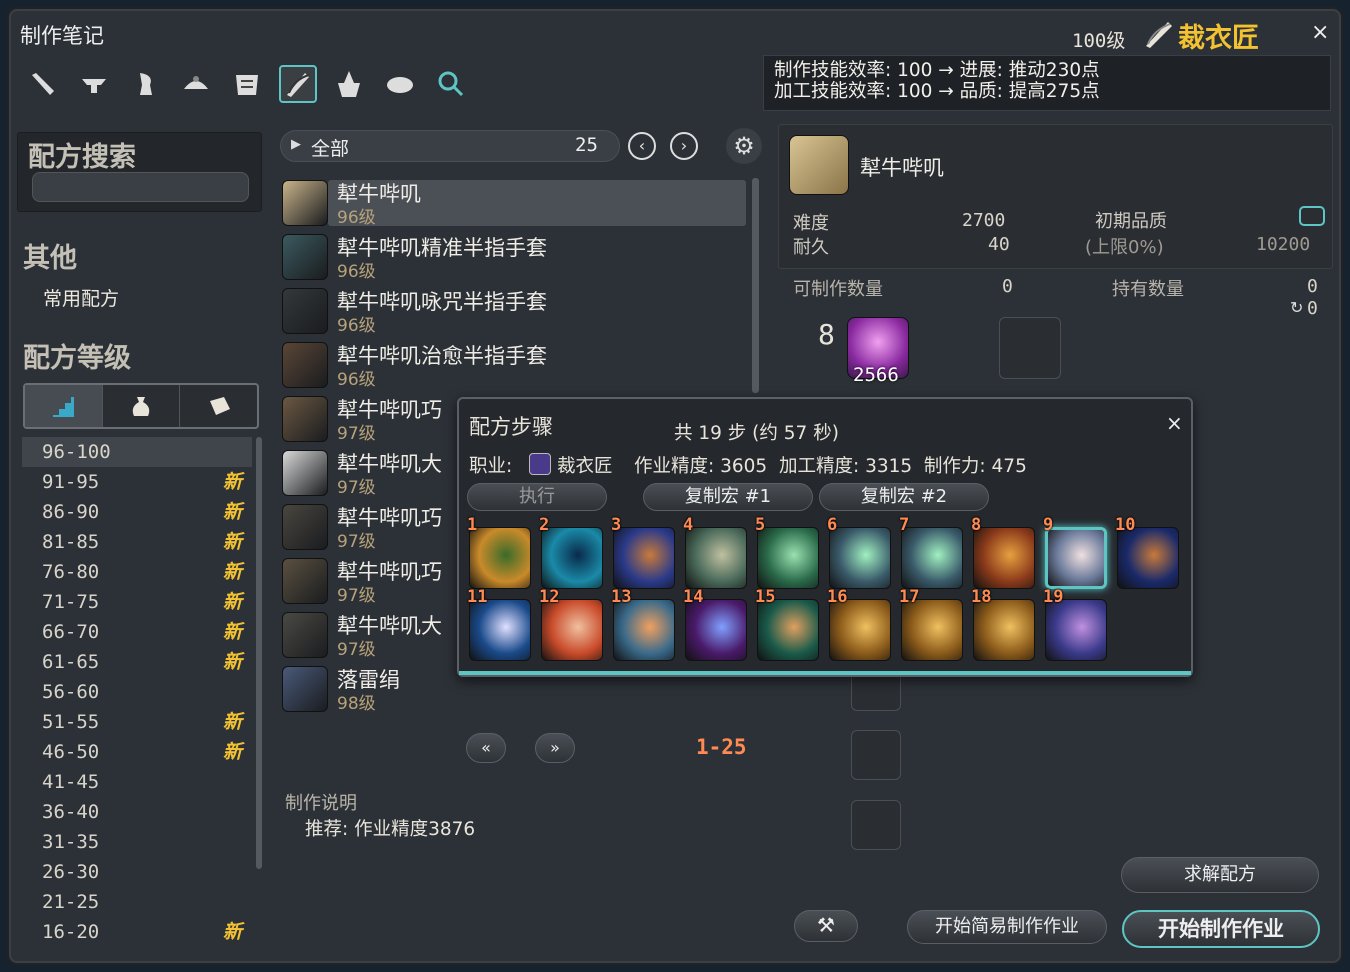  Describe the element at coordinates (1030, 348) in the screenshot. I see `material-slot` at that location.